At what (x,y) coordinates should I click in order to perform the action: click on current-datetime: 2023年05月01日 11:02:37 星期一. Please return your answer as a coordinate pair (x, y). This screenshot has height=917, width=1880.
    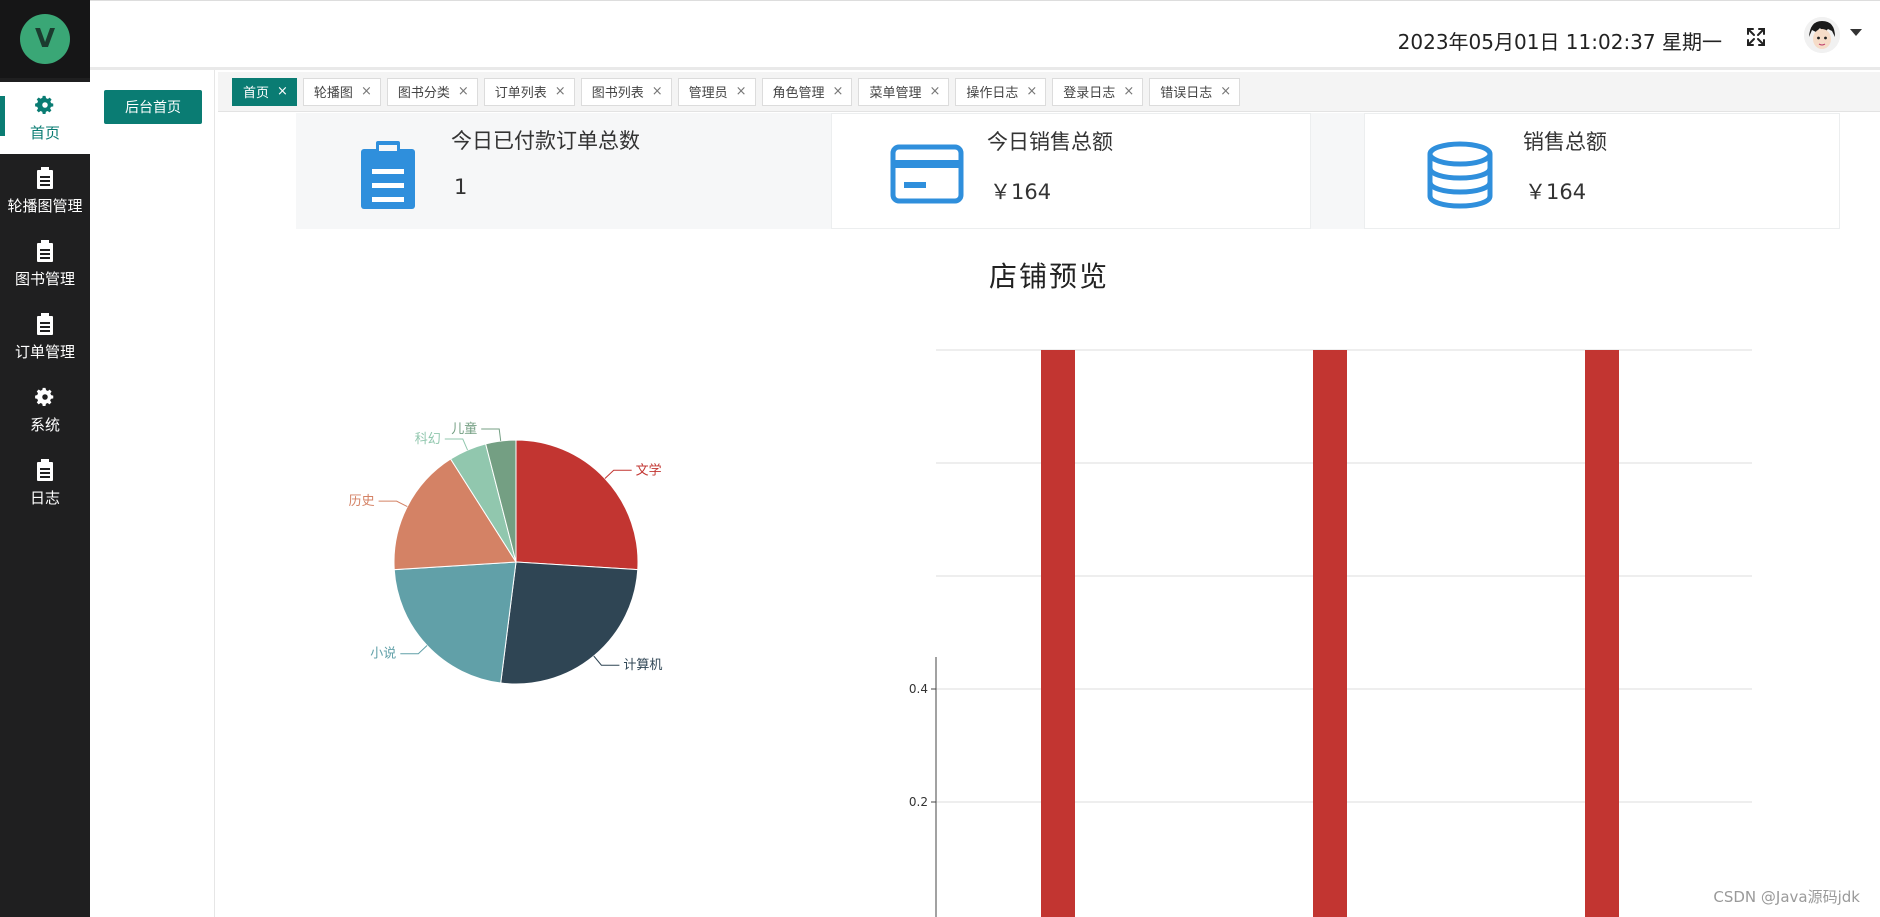
    Looking at the image, I should click on (1559, 42).